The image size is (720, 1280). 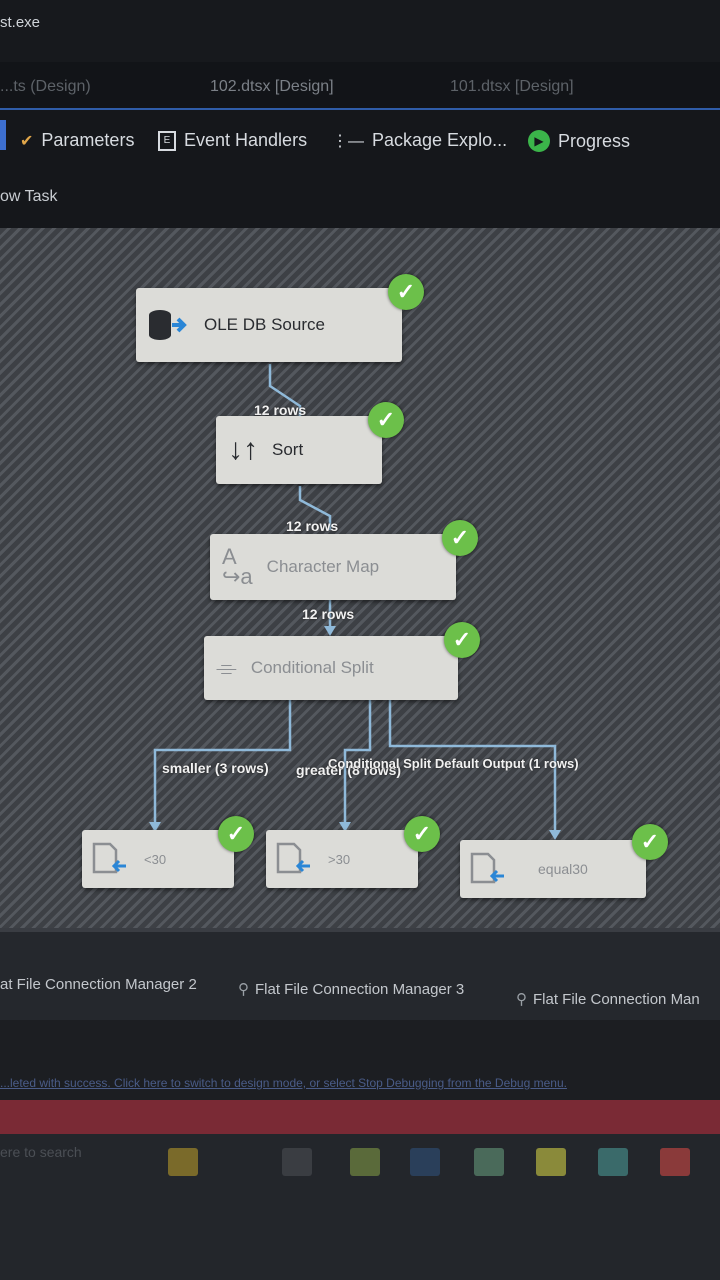 I want to click on tab-progress: ▶ Progress, so click(x=579, y=141).